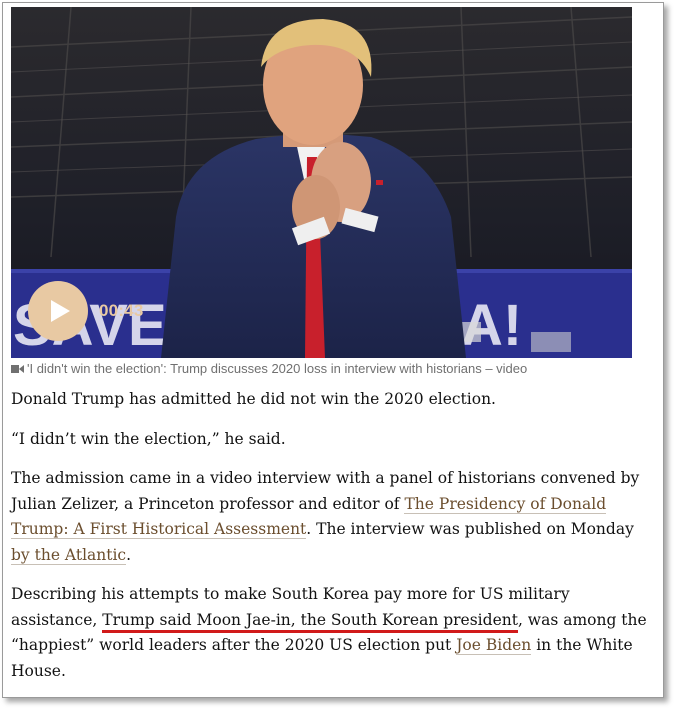 The width and height of the screenshot is (674, 708). Describe the element at coordinates (121, 310) in the screenshot. I see `video-duration: 00:43` at that location.